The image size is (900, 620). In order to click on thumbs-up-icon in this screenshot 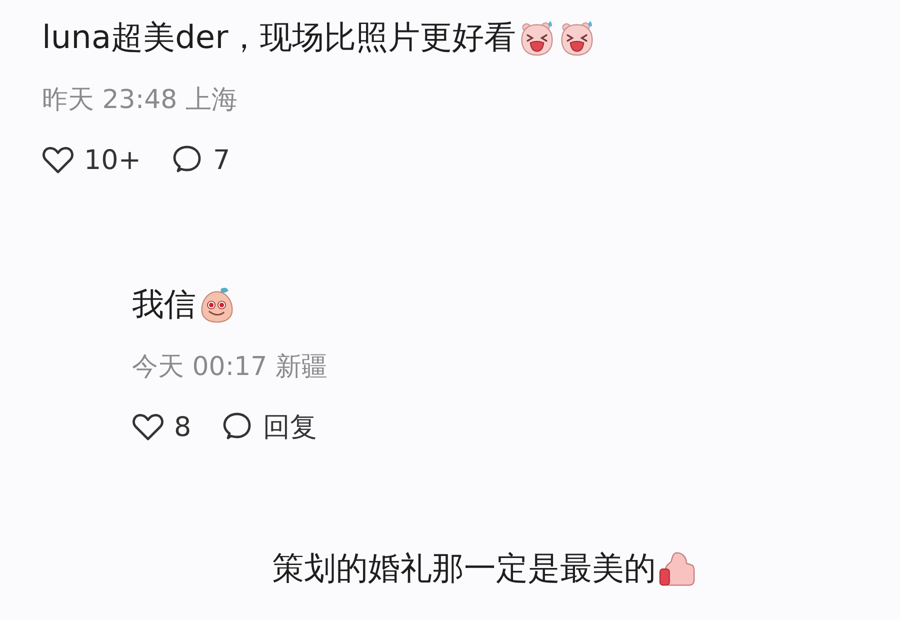, I will do `click(677, 569)`.